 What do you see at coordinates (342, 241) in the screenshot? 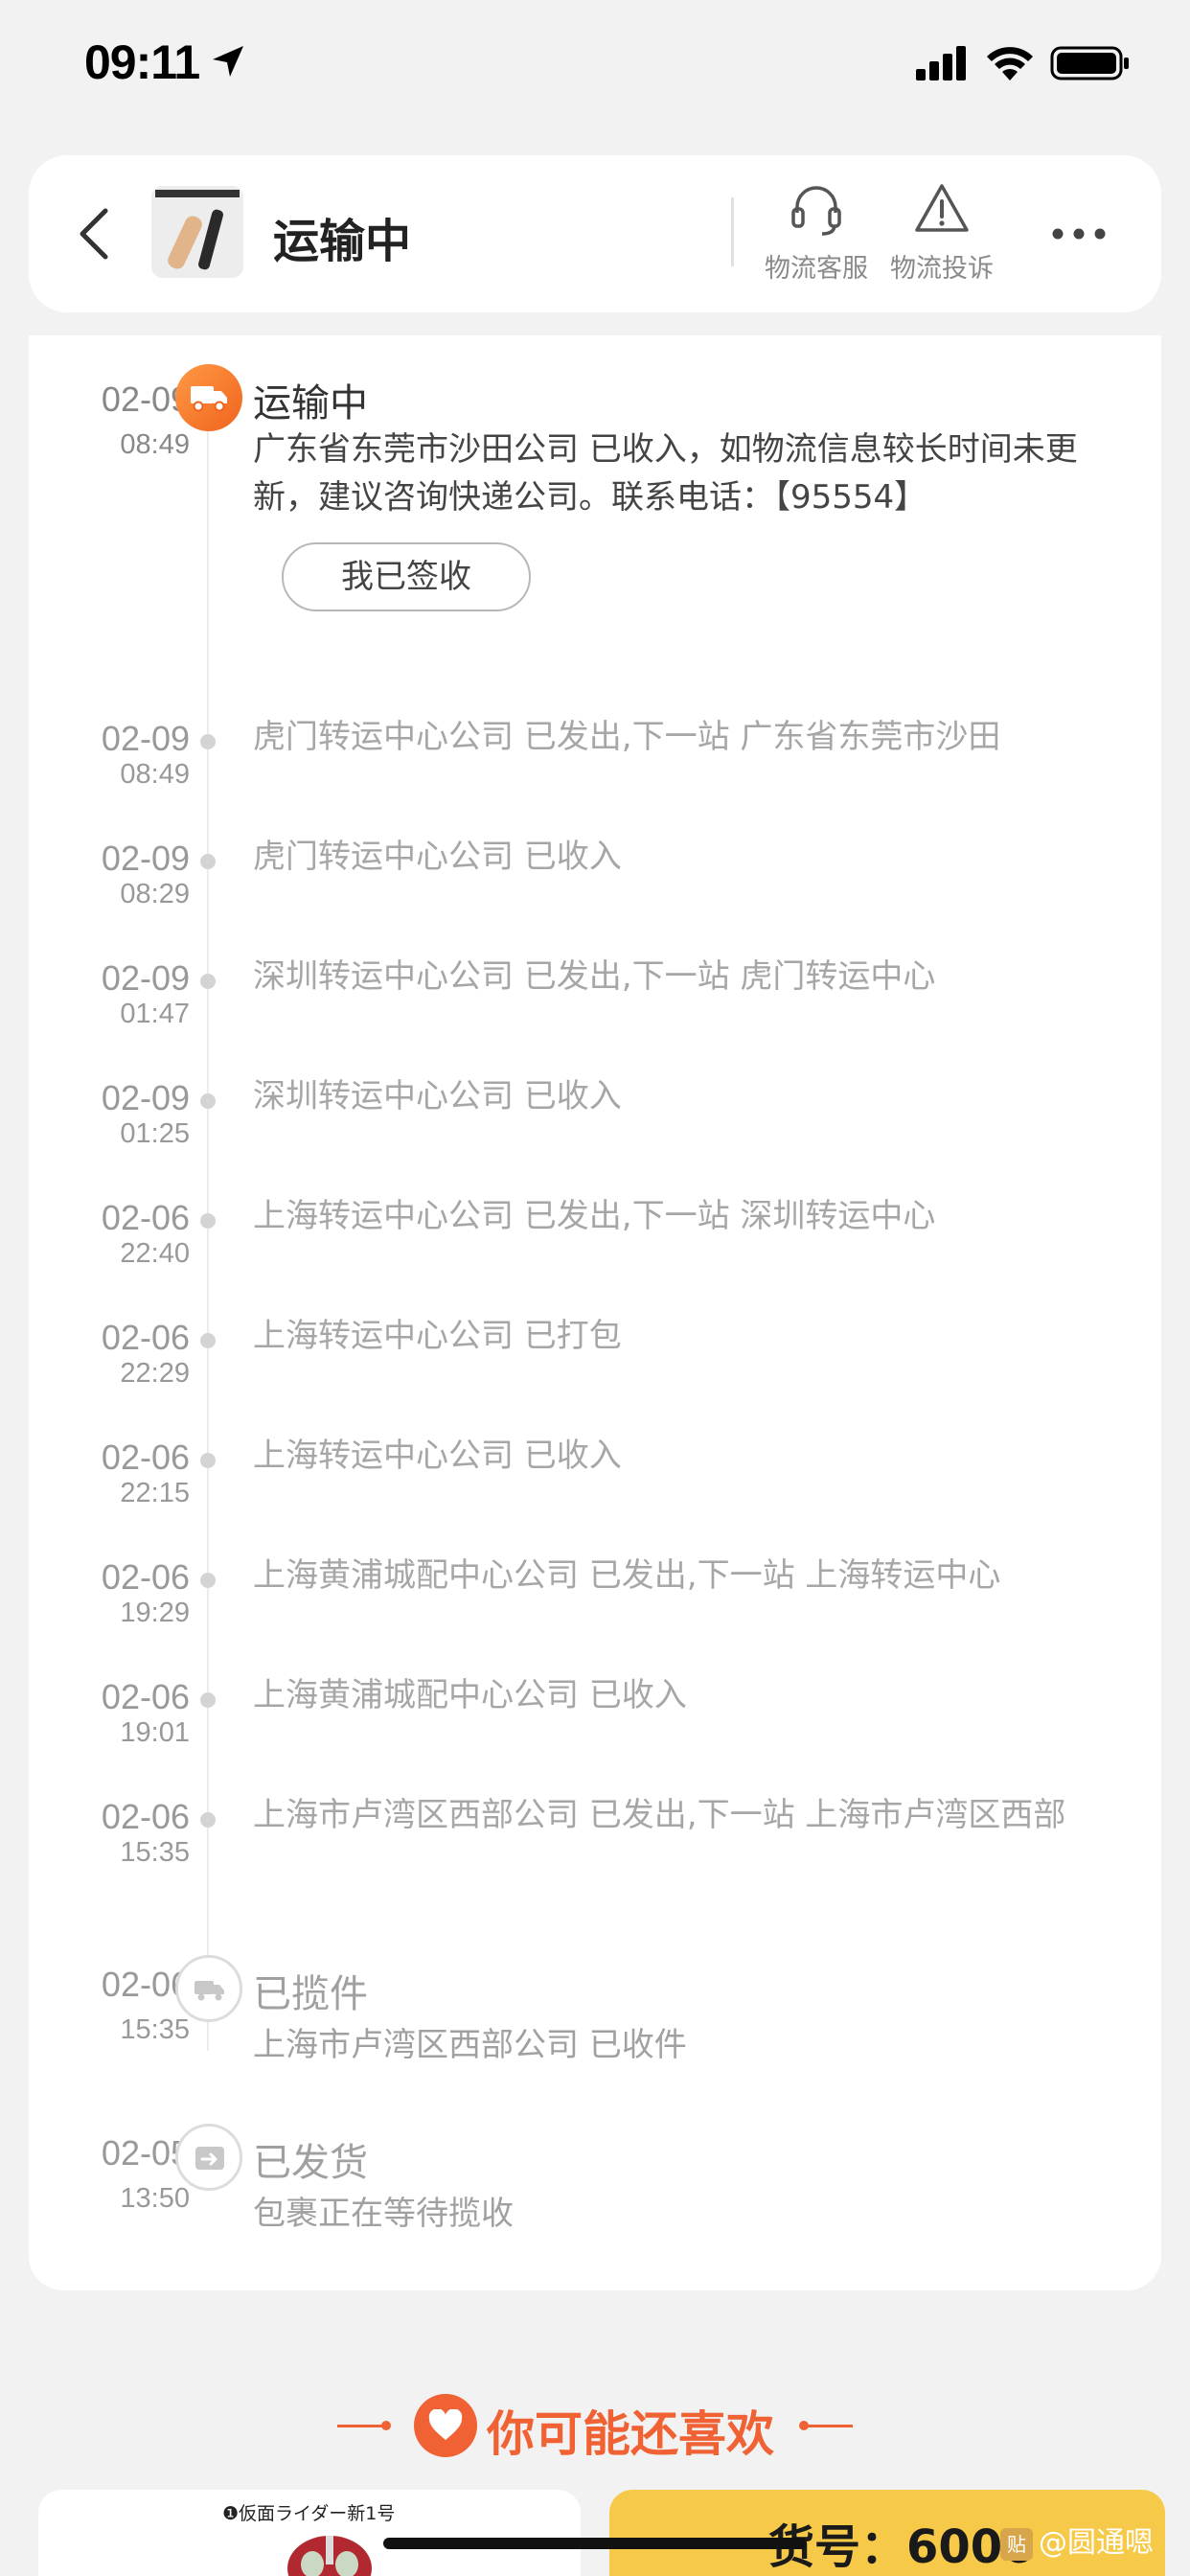
I see `page-title: 运输中` at bounding box center [342, 241].